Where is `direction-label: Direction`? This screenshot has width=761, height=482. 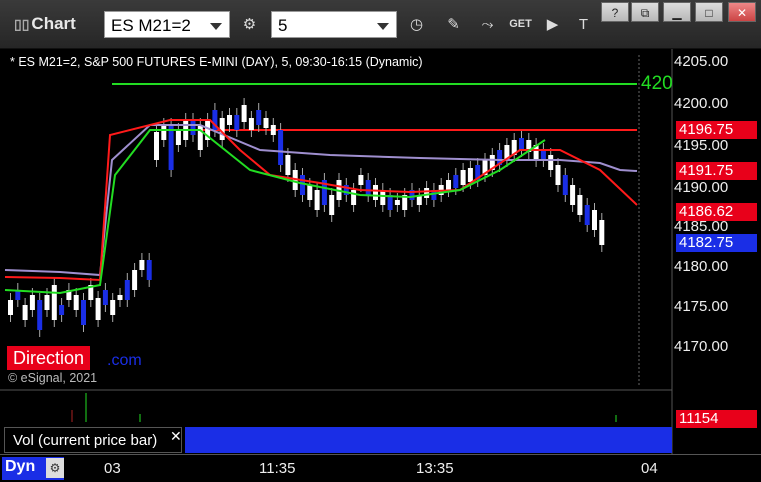 direction-label: Direction is located at coordinates (49, 358).